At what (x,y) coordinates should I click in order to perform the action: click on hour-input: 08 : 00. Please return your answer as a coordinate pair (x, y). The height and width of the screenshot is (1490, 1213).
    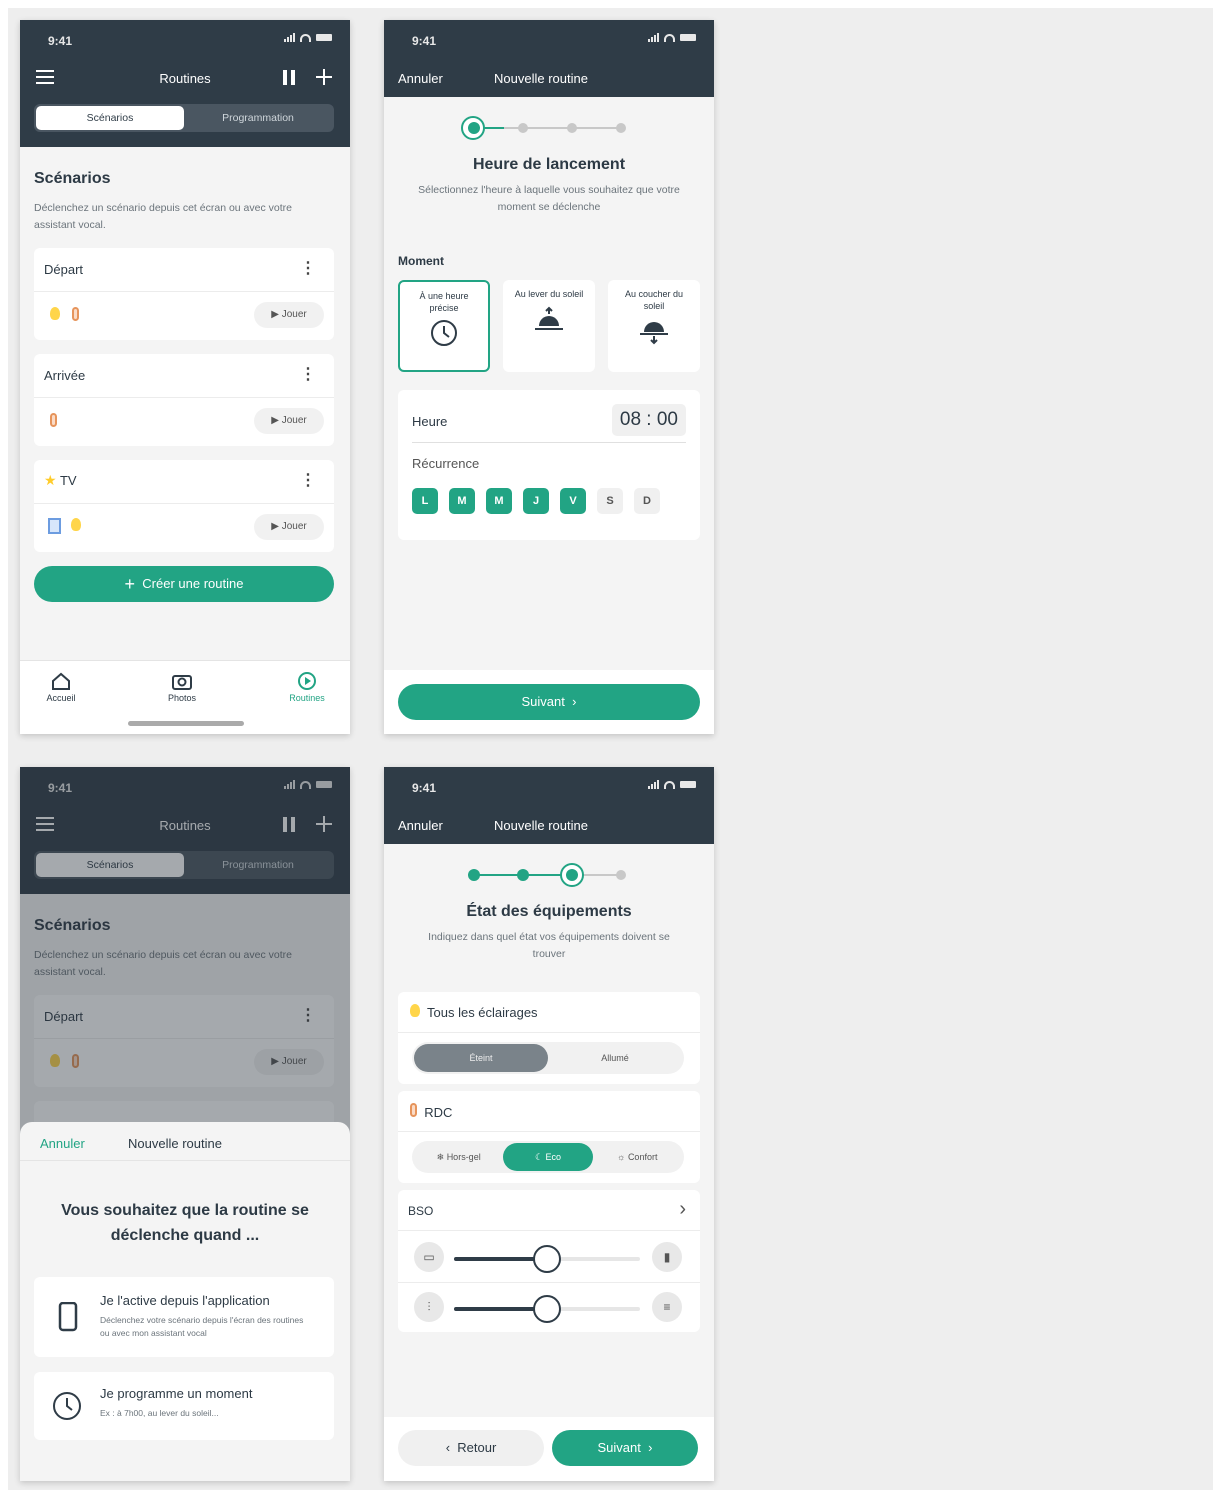
    Looking at the image, I should click on (648, 420).